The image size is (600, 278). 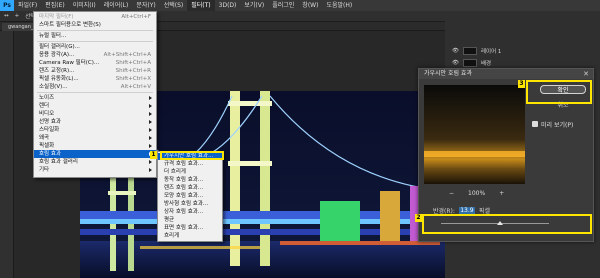 What do you see at coordinates (95, 55) in the screenshot?
I see `filter-menu-item: 응용 광각(A)... Alt+Shift+Ctrl+A` at bounding box center [95, 55].